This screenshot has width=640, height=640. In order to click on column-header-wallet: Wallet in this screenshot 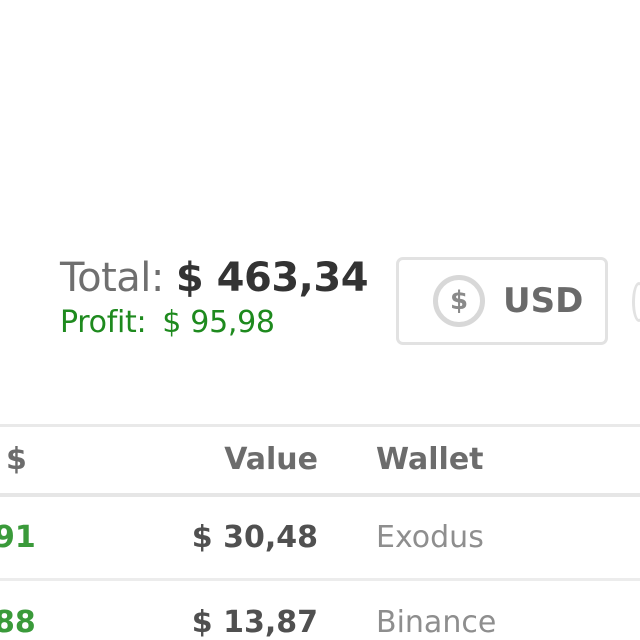, I will do `click(430, 460)`.